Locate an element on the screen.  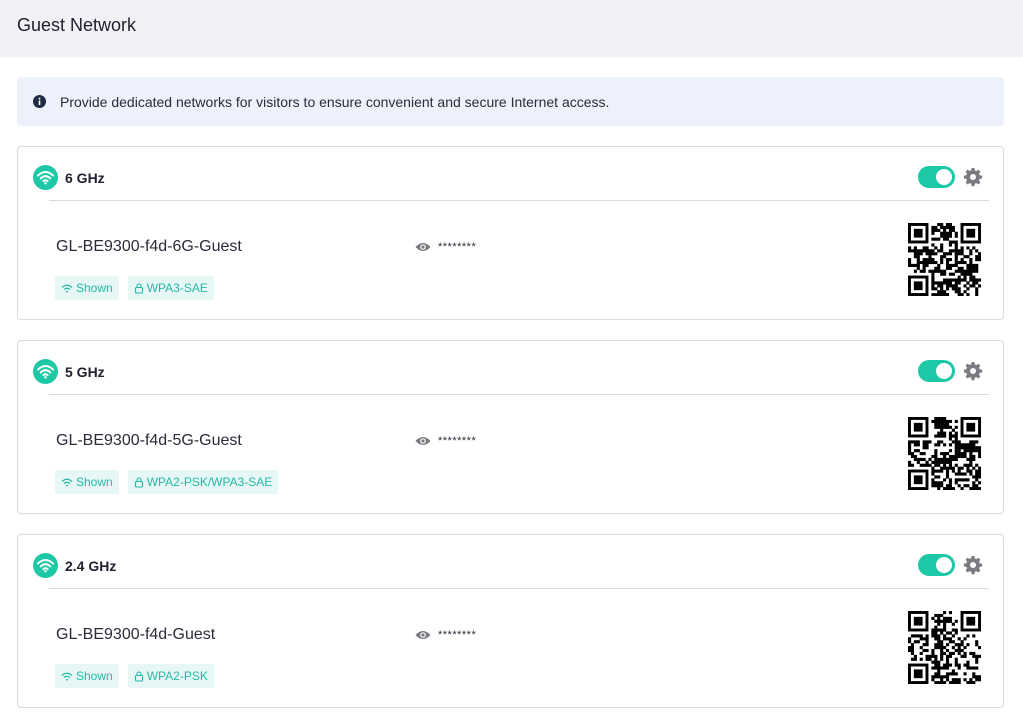
security-tag: WPA3-SAE is located at coordinates (170, 288).